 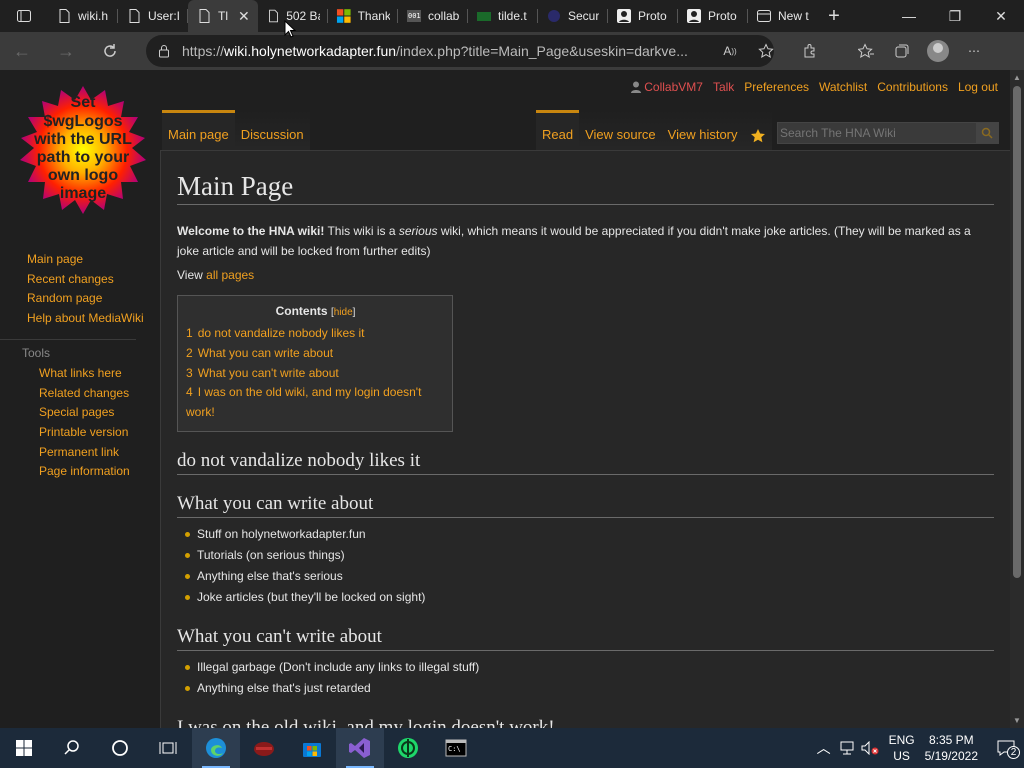 I want to click on tab-discussion: Discussion, so click(x=272, y=130).